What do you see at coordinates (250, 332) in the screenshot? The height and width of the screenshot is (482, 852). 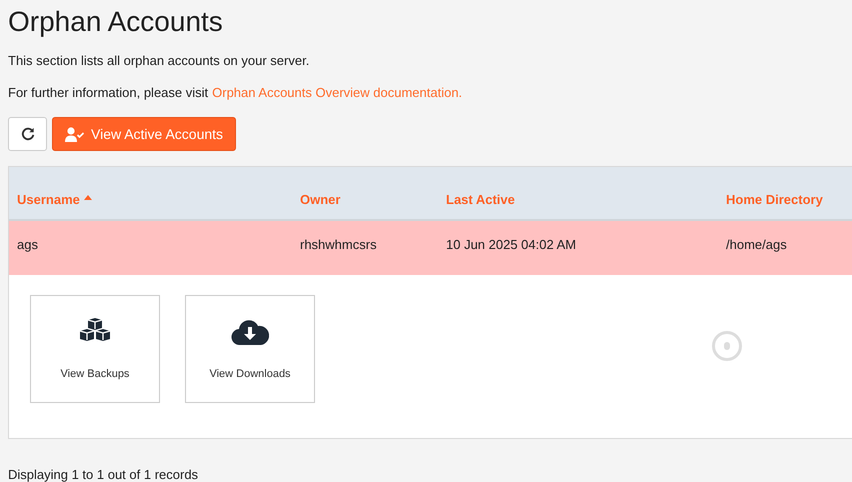 I see `cloud-download-icon` at bounding box center [250, 332].